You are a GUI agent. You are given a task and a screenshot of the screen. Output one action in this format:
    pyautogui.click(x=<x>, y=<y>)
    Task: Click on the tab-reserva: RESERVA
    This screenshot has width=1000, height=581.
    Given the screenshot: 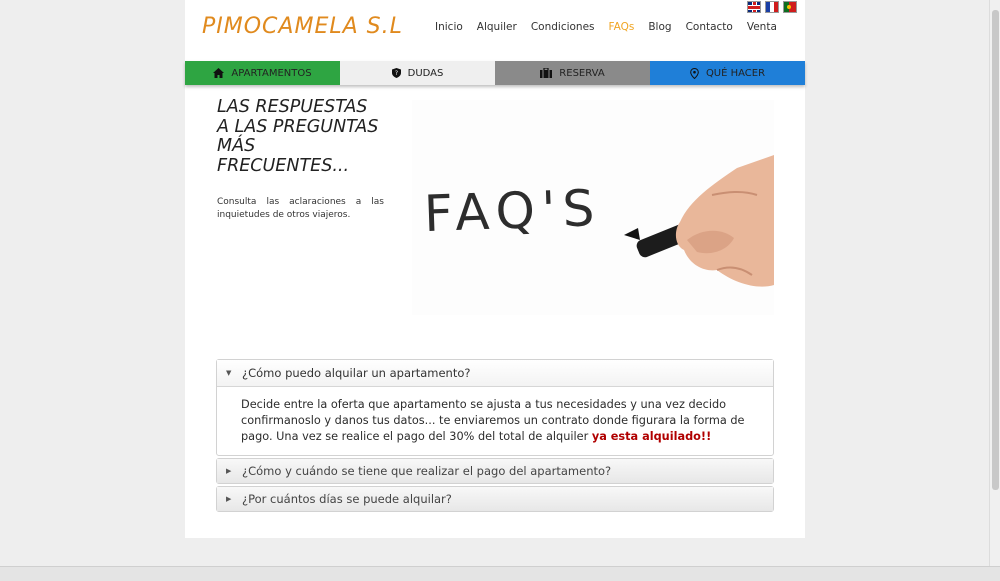 What is the action you would take?
    pyautogui.click(x=572, y=73)
    